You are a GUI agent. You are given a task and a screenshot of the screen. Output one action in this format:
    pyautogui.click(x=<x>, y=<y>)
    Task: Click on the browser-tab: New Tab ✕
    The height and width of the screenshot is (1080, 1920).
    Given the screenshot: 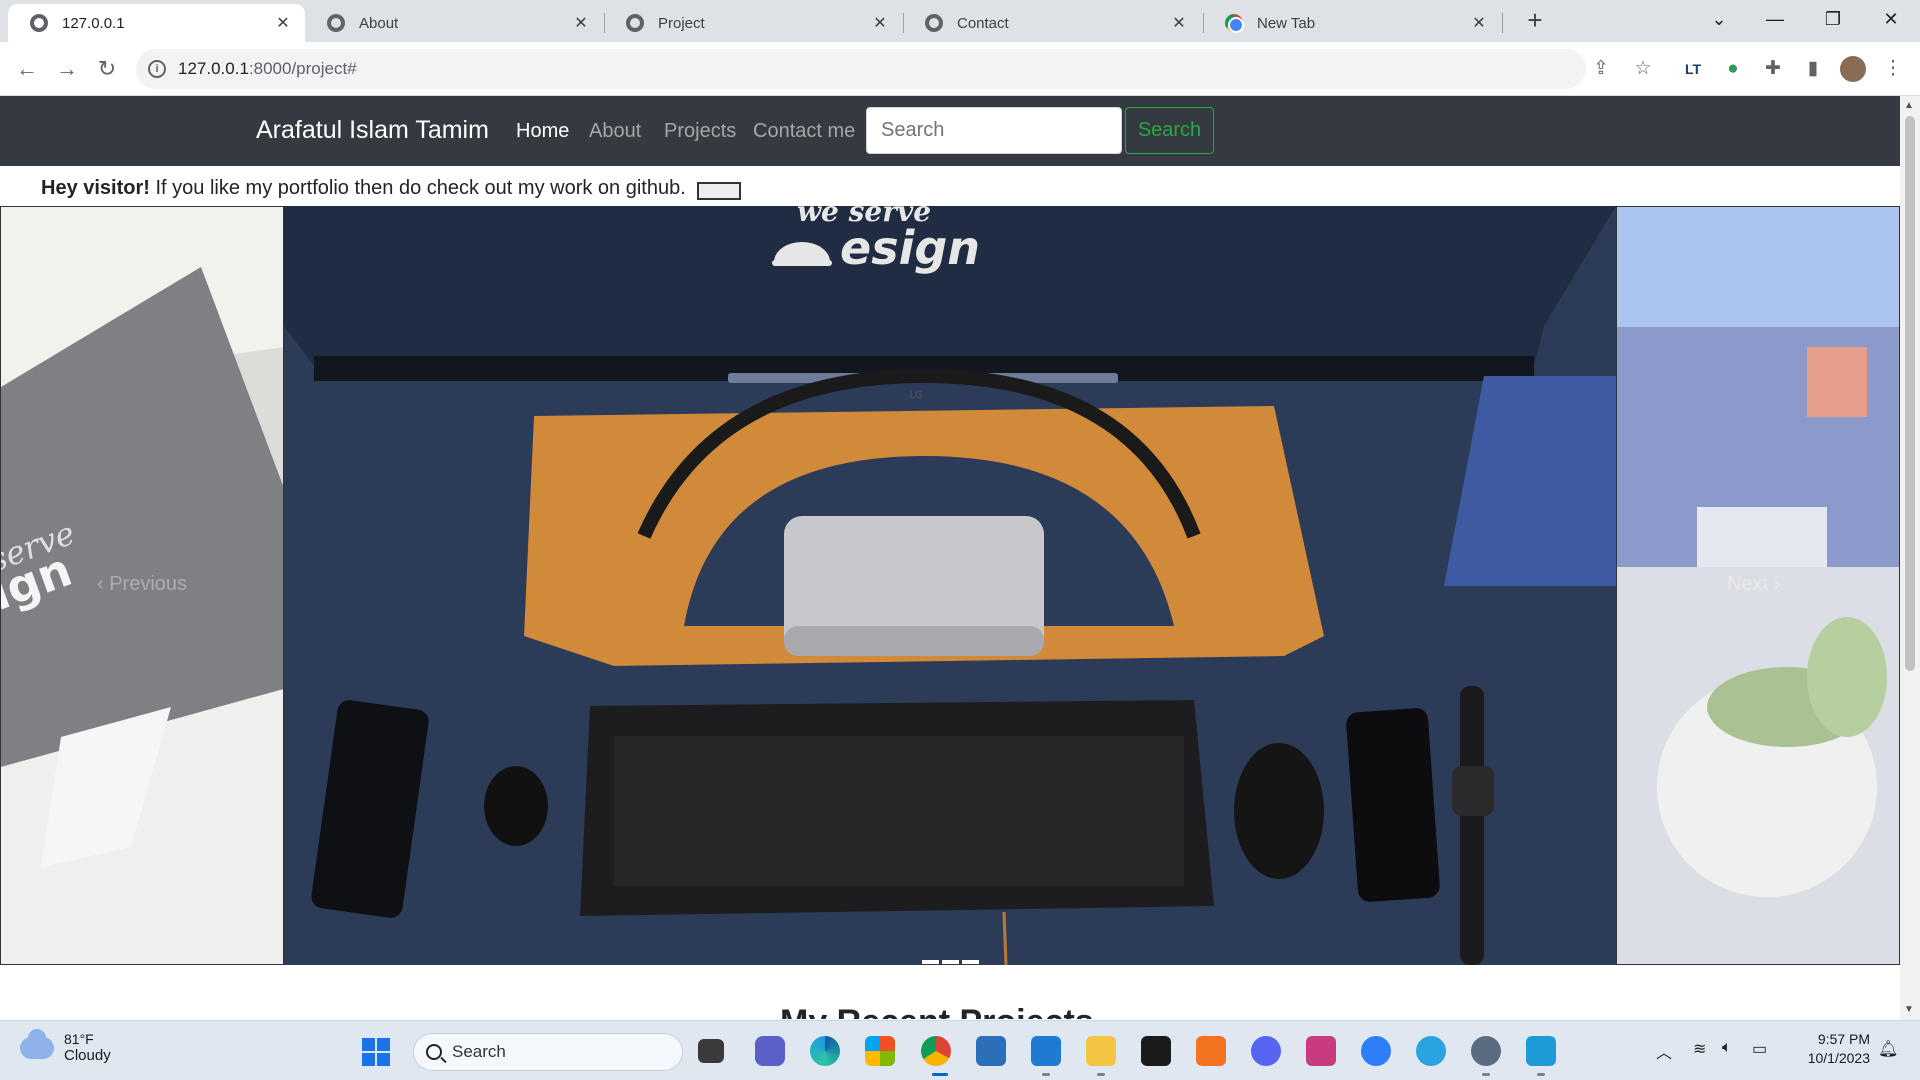 What is the action you would take?
    pyautogui.click(x=1352, y=23)
    